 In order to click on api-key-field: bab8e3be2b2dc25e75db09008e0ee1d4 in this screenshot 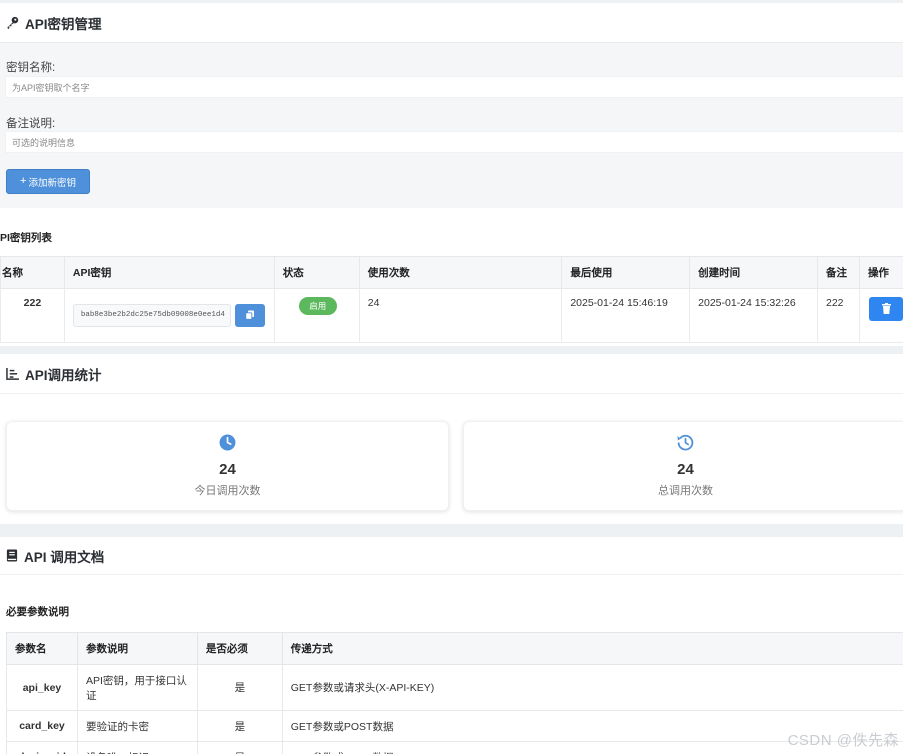, I will do `click(151, 315)`.